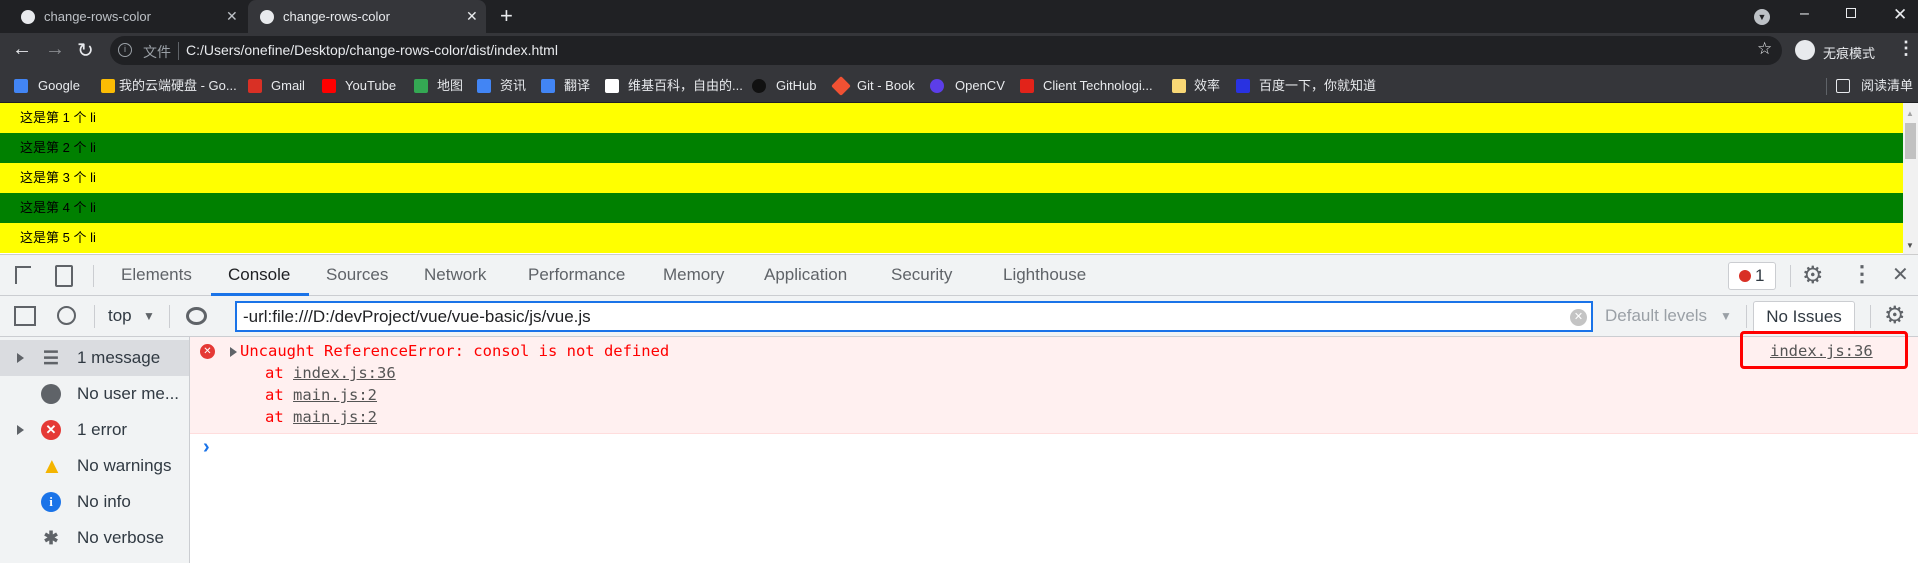 This screenshot has width=1918, height=563. I want to click on reading-list: 阅读清单, so click(1874, 86).